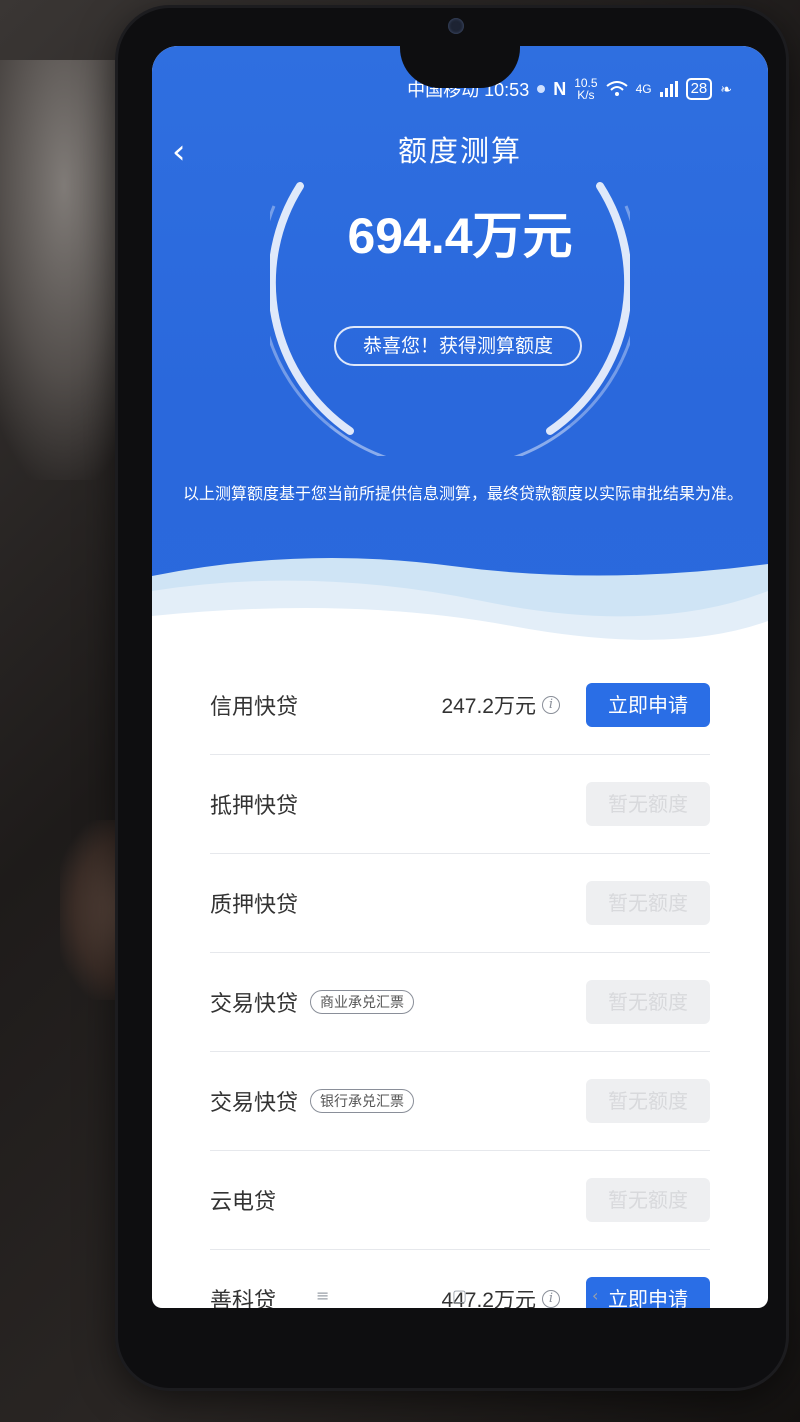 Image resolution: width=800 pixels, height=1422 pixels. What do you see at coordinates (322, 1295) in the screenshot?
I see `menu-icon: ≡` at bounding box center [322, 1295].